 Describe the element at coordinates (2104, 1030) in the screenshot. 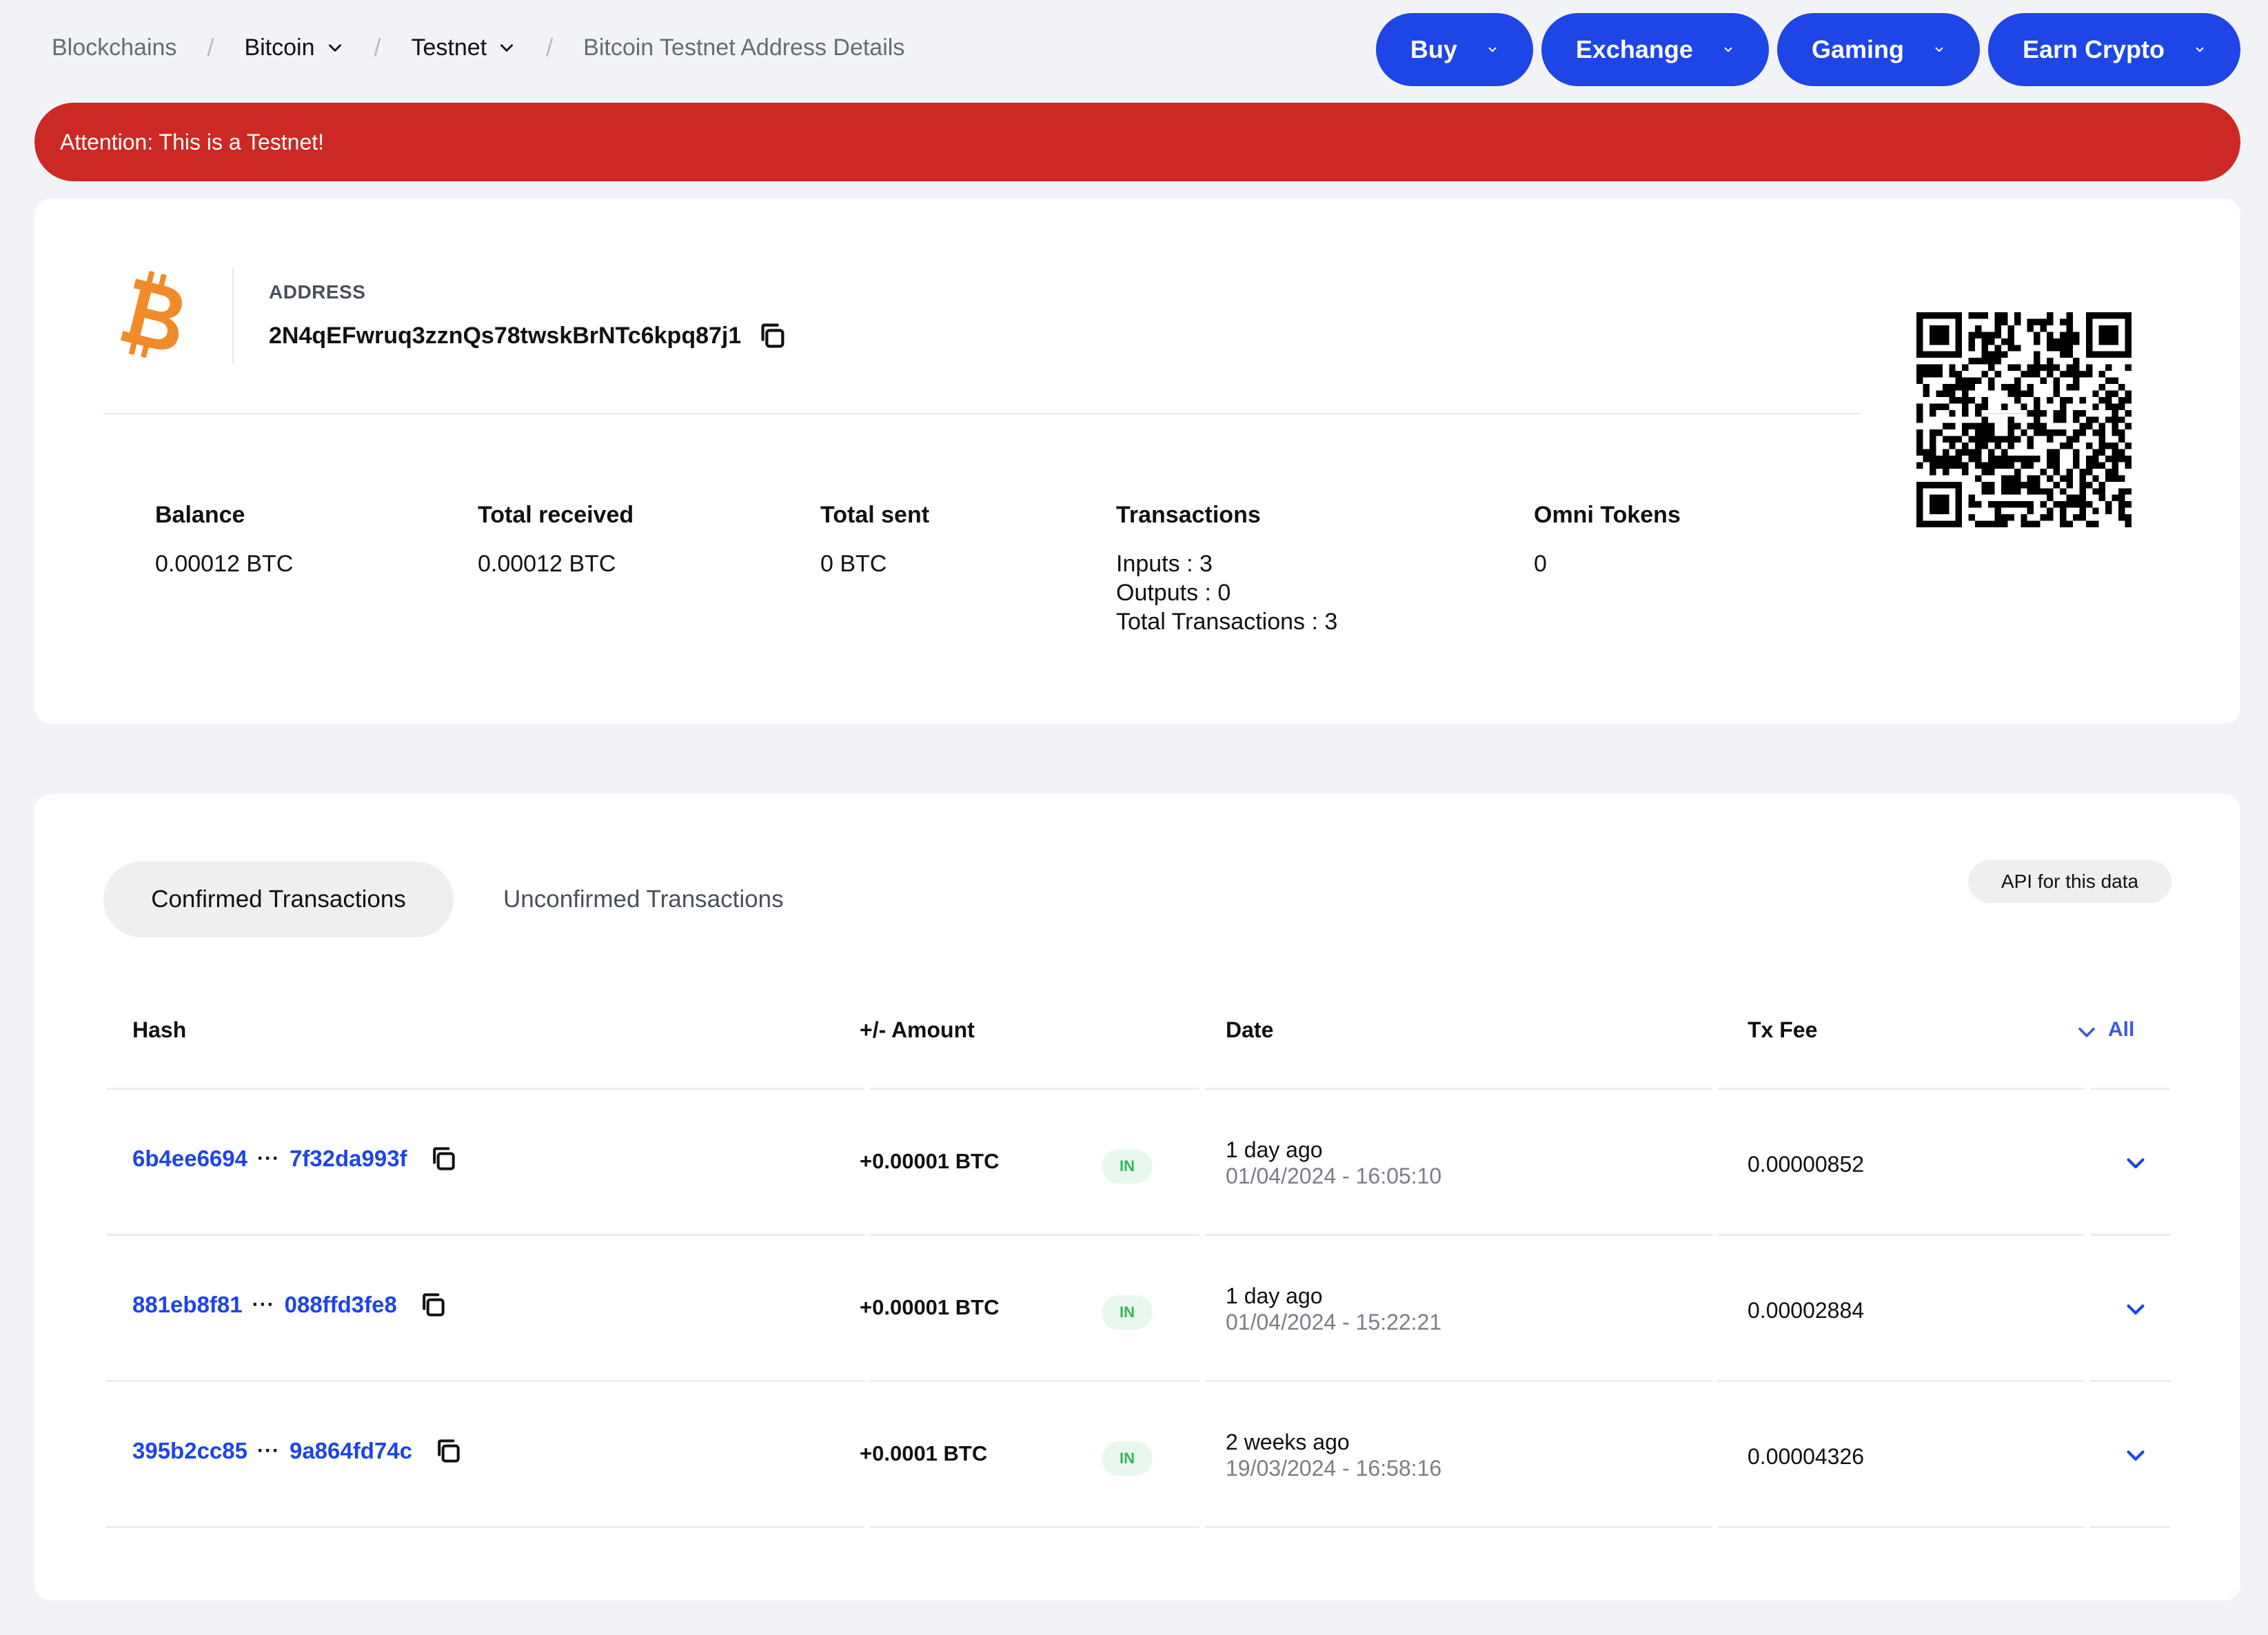

I see `expand-all-button: All` at that location.